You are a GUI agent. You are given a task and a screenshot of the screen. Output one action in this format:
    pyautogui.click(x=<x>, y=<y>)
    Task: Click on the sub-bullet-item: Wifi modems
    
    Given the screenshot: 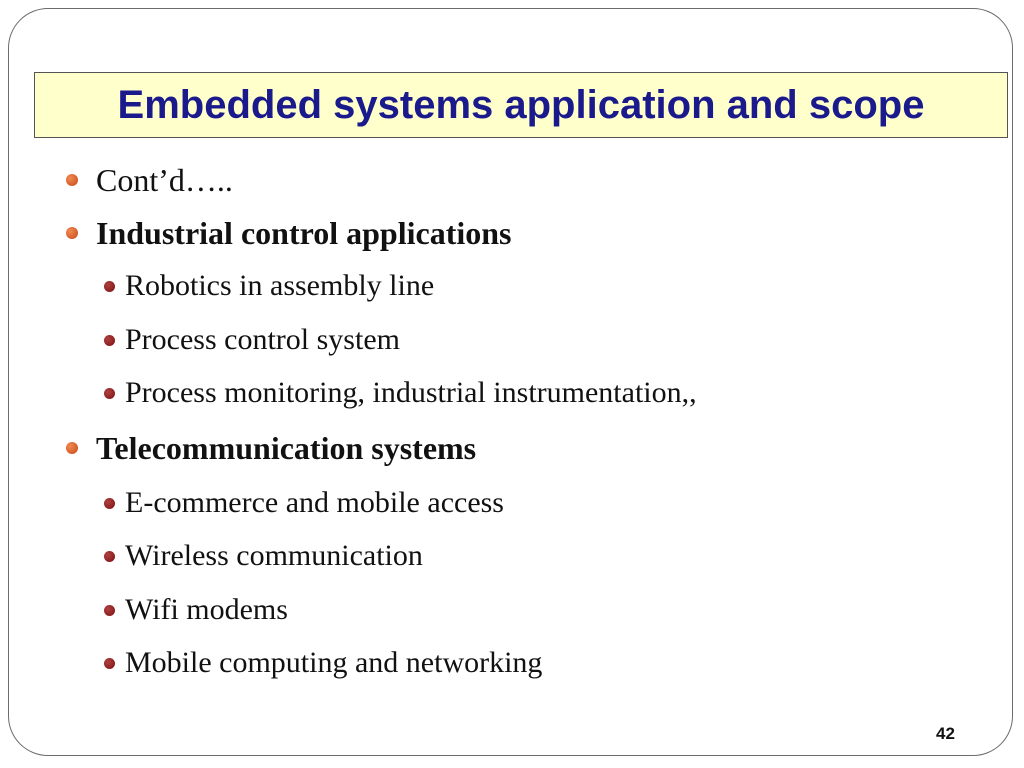 What is the action you would take?
    pyautogui.click(x=196, y=610)
    